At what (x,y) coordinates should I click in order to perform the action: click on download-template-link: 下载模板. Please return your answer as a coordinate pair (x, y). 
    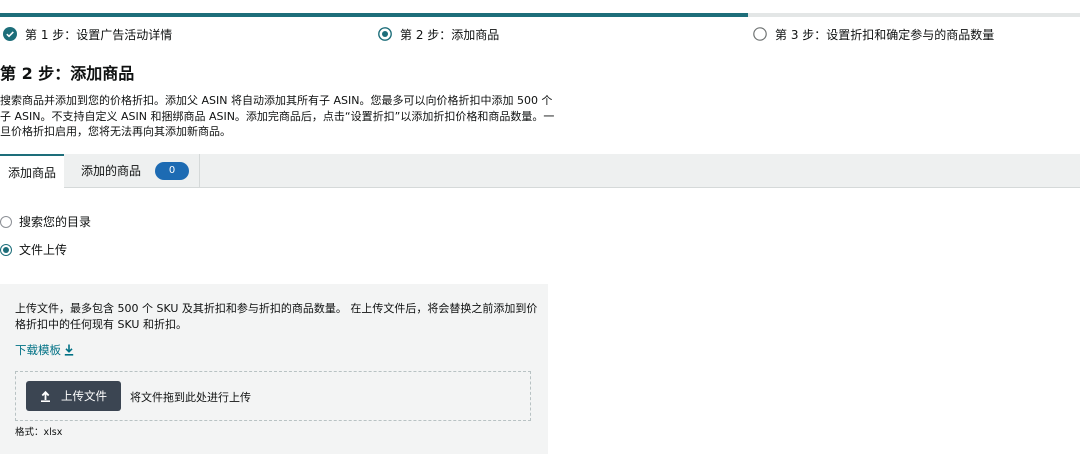
    Looking at the image, I should click on (44, 350).